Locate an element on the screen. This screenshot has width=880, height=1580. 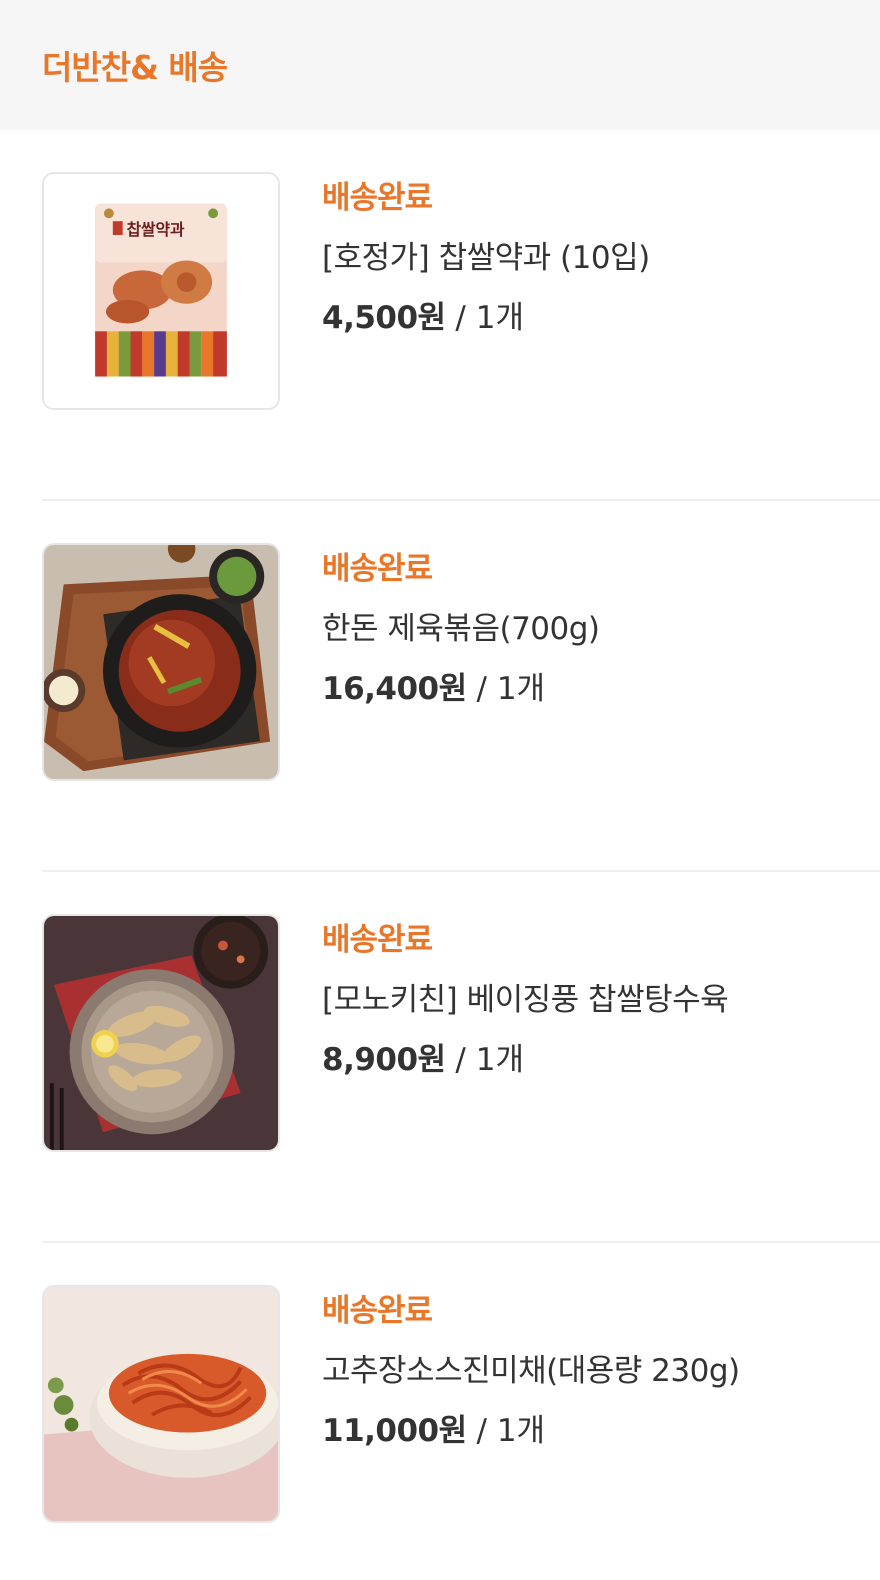
product-thumbnail-tangsuyuk is located at coordinates (161, 1033).